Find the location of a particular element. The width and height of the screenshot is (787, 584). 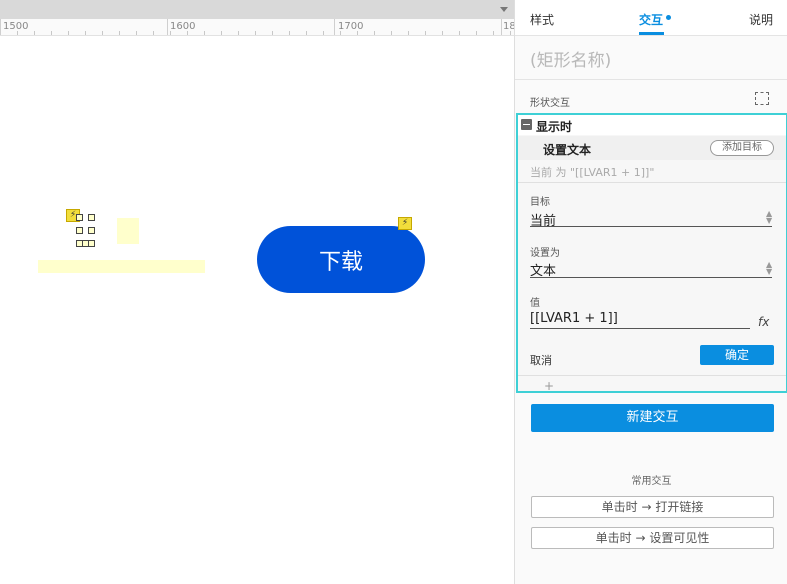

active-tab-underline is located at coordinates (651, 33).